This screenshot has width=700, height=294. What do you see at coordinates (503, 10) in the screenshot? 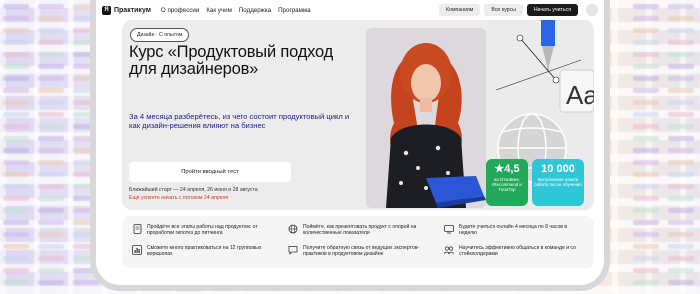
I see `all-courses-button: Все курсы` at bounding box center [503, 10].